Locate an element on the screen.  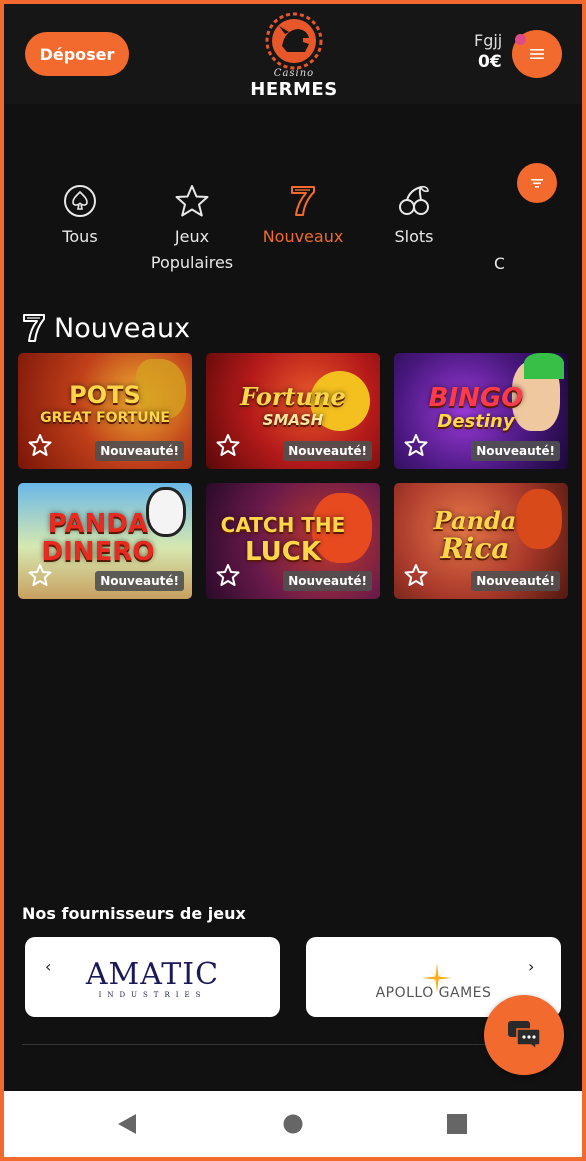
game-title: CATCH THE is located at coordinates (283, 525).